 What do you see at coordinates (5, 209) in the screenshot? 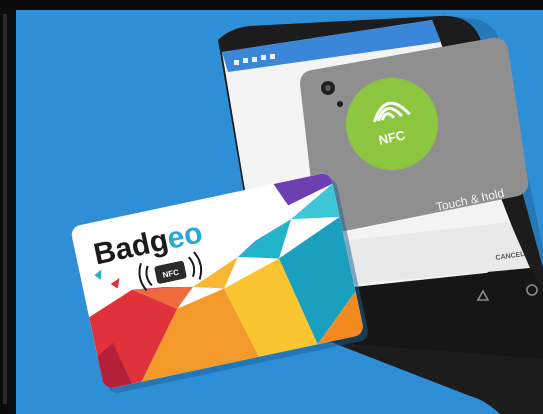
I see `left-frame-line` at bounding box center [5, 209].